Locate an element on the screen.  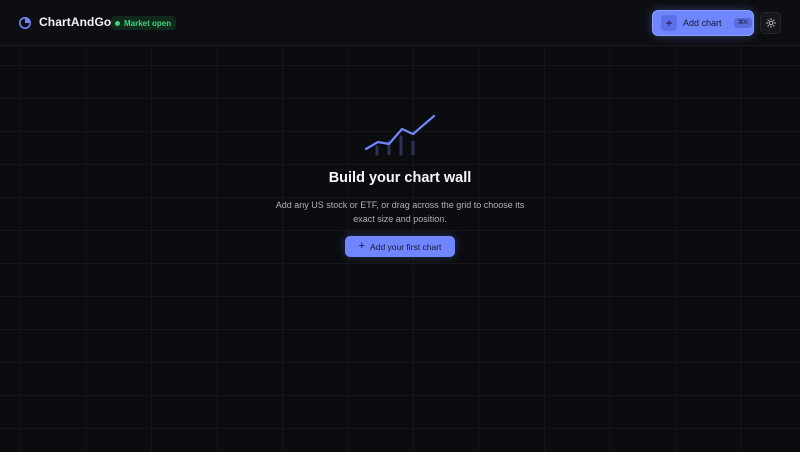
market-status-label: Market open is located at coordinates (148, 23).